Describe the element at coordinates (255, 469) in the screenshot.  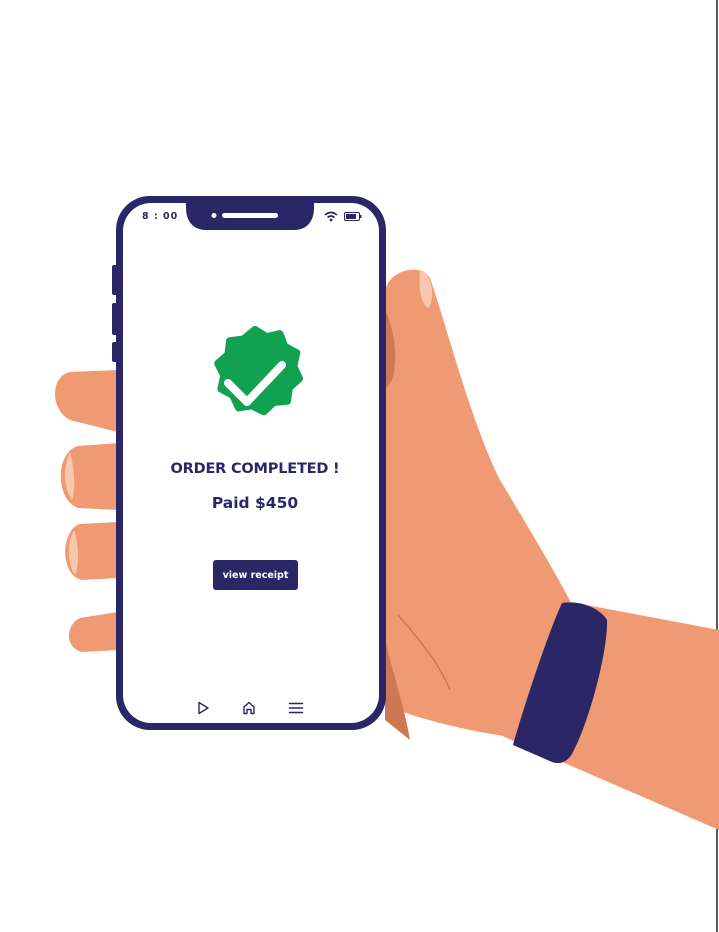
I see `order-status-title: ORDER COMPLETED !` at that location.